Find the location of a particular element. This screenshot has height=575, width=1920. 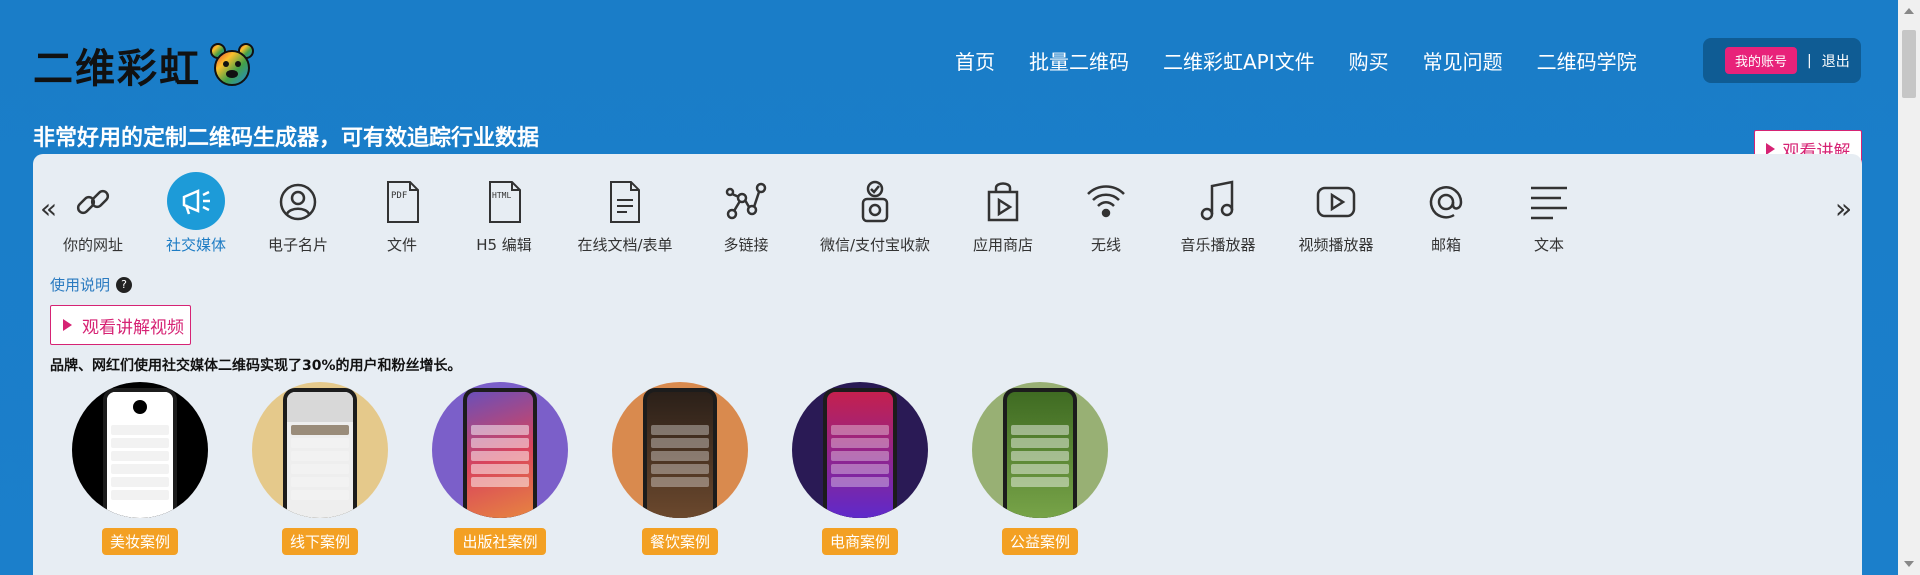

scroll-down-icon is located at coordinates (1909, 564).